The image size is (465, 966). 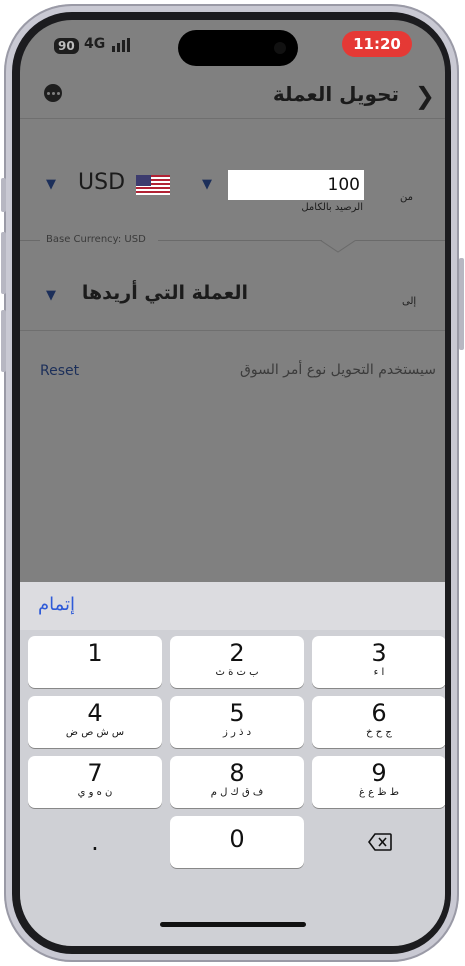 What do you see at coordinates (51, 184) in the screenshot?
I see `currency-dropdown-caret-icon: ▼` at bounding box center [51, 184].